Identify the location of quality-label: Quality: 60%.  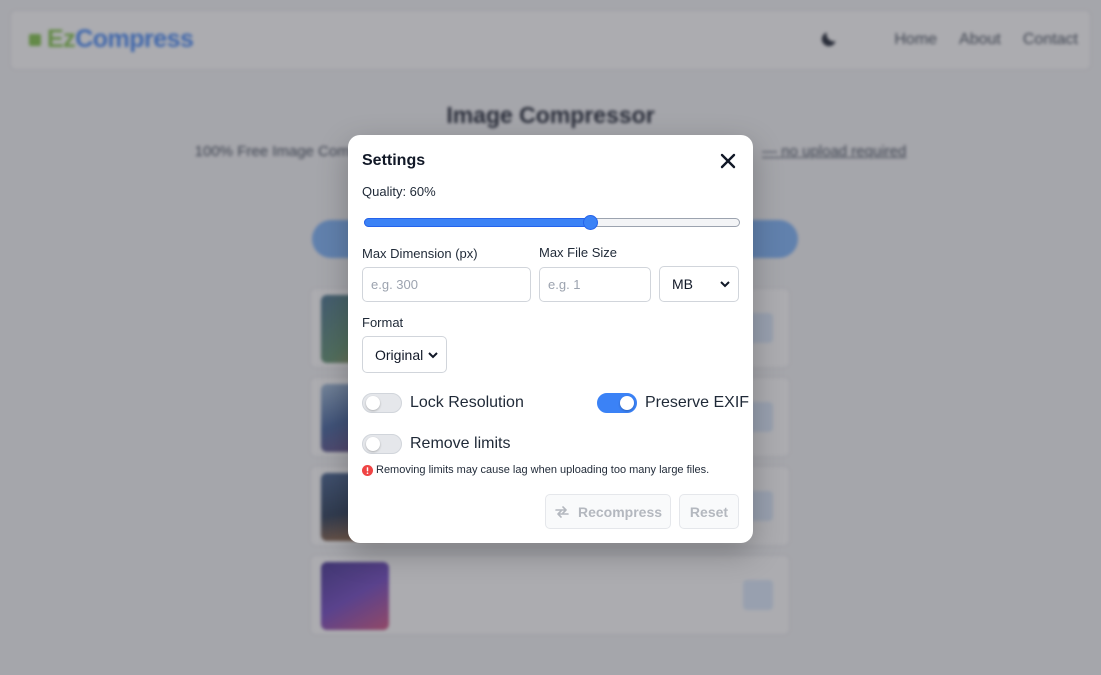
(399, 191).